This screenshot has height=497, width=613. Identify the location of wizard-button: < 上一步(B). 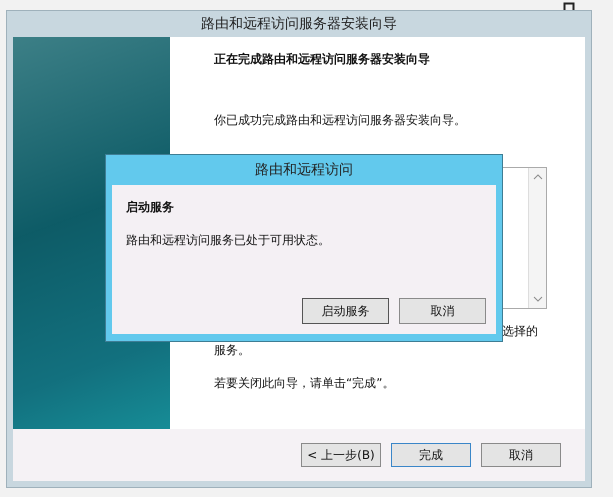
(341, 455).